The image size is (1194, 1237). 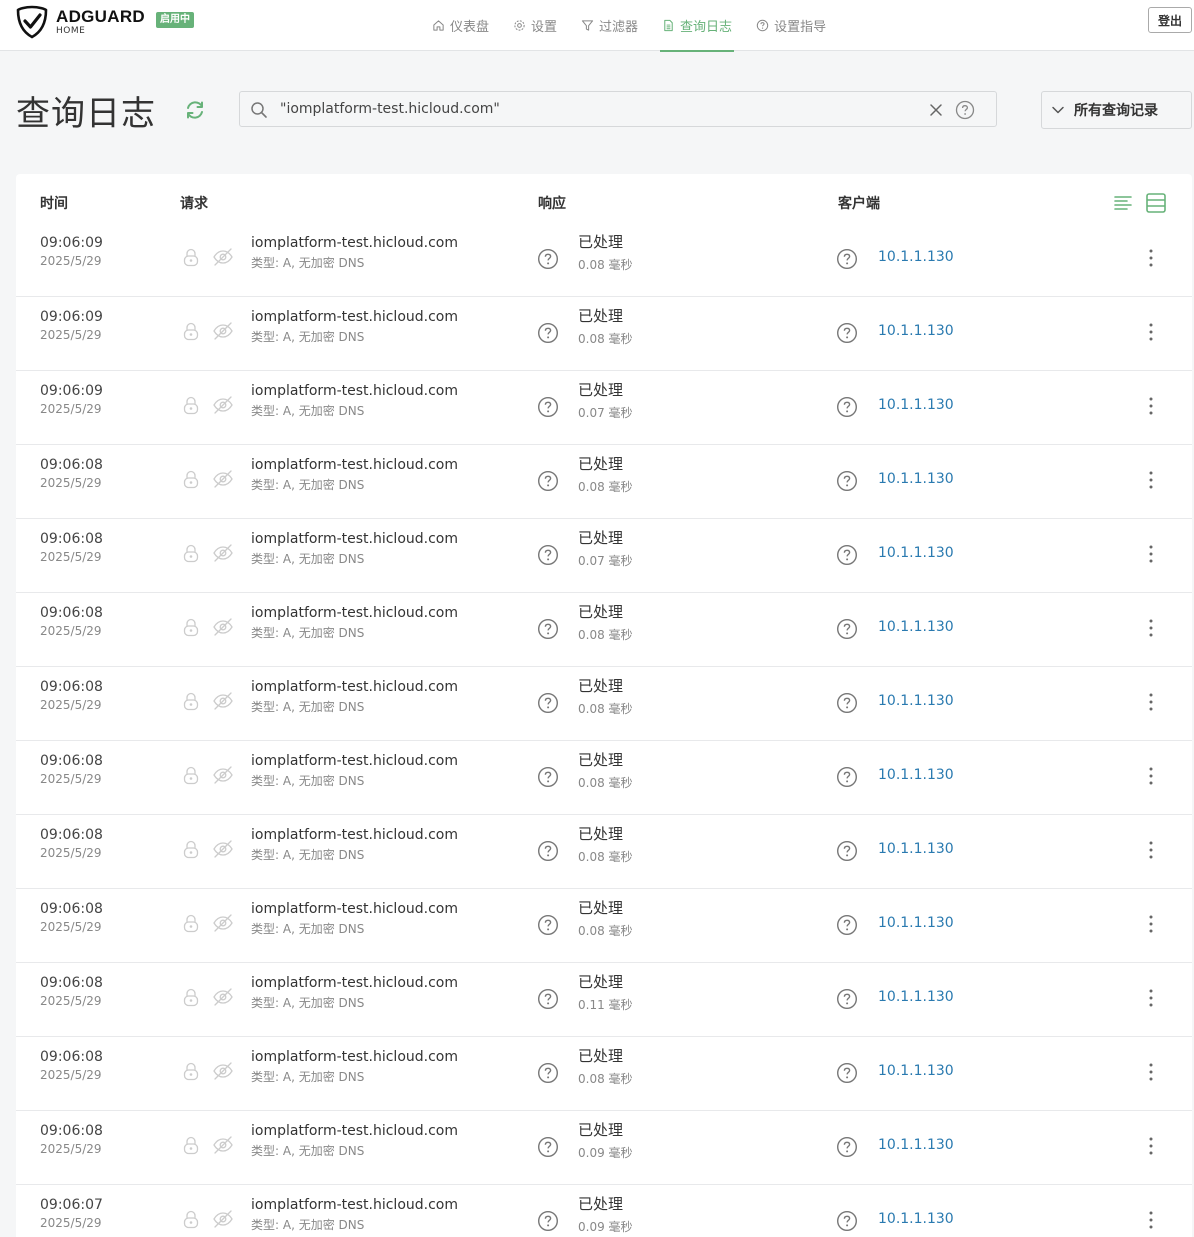 What do you see at coordinates (936, 110) in the screenshot?
I see `close-icon` at bounding box center [936, 110].